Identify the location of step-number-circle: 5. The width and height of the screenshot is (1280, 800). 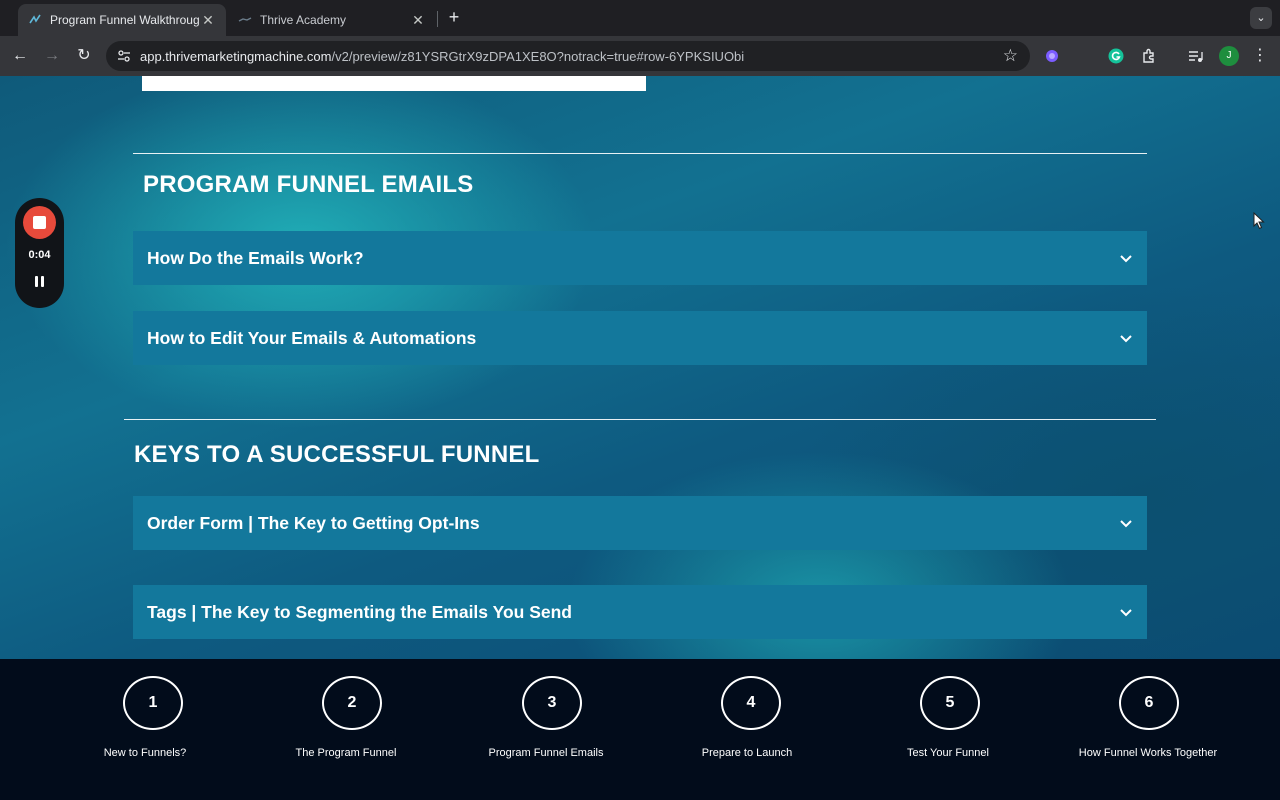
(950, 703).